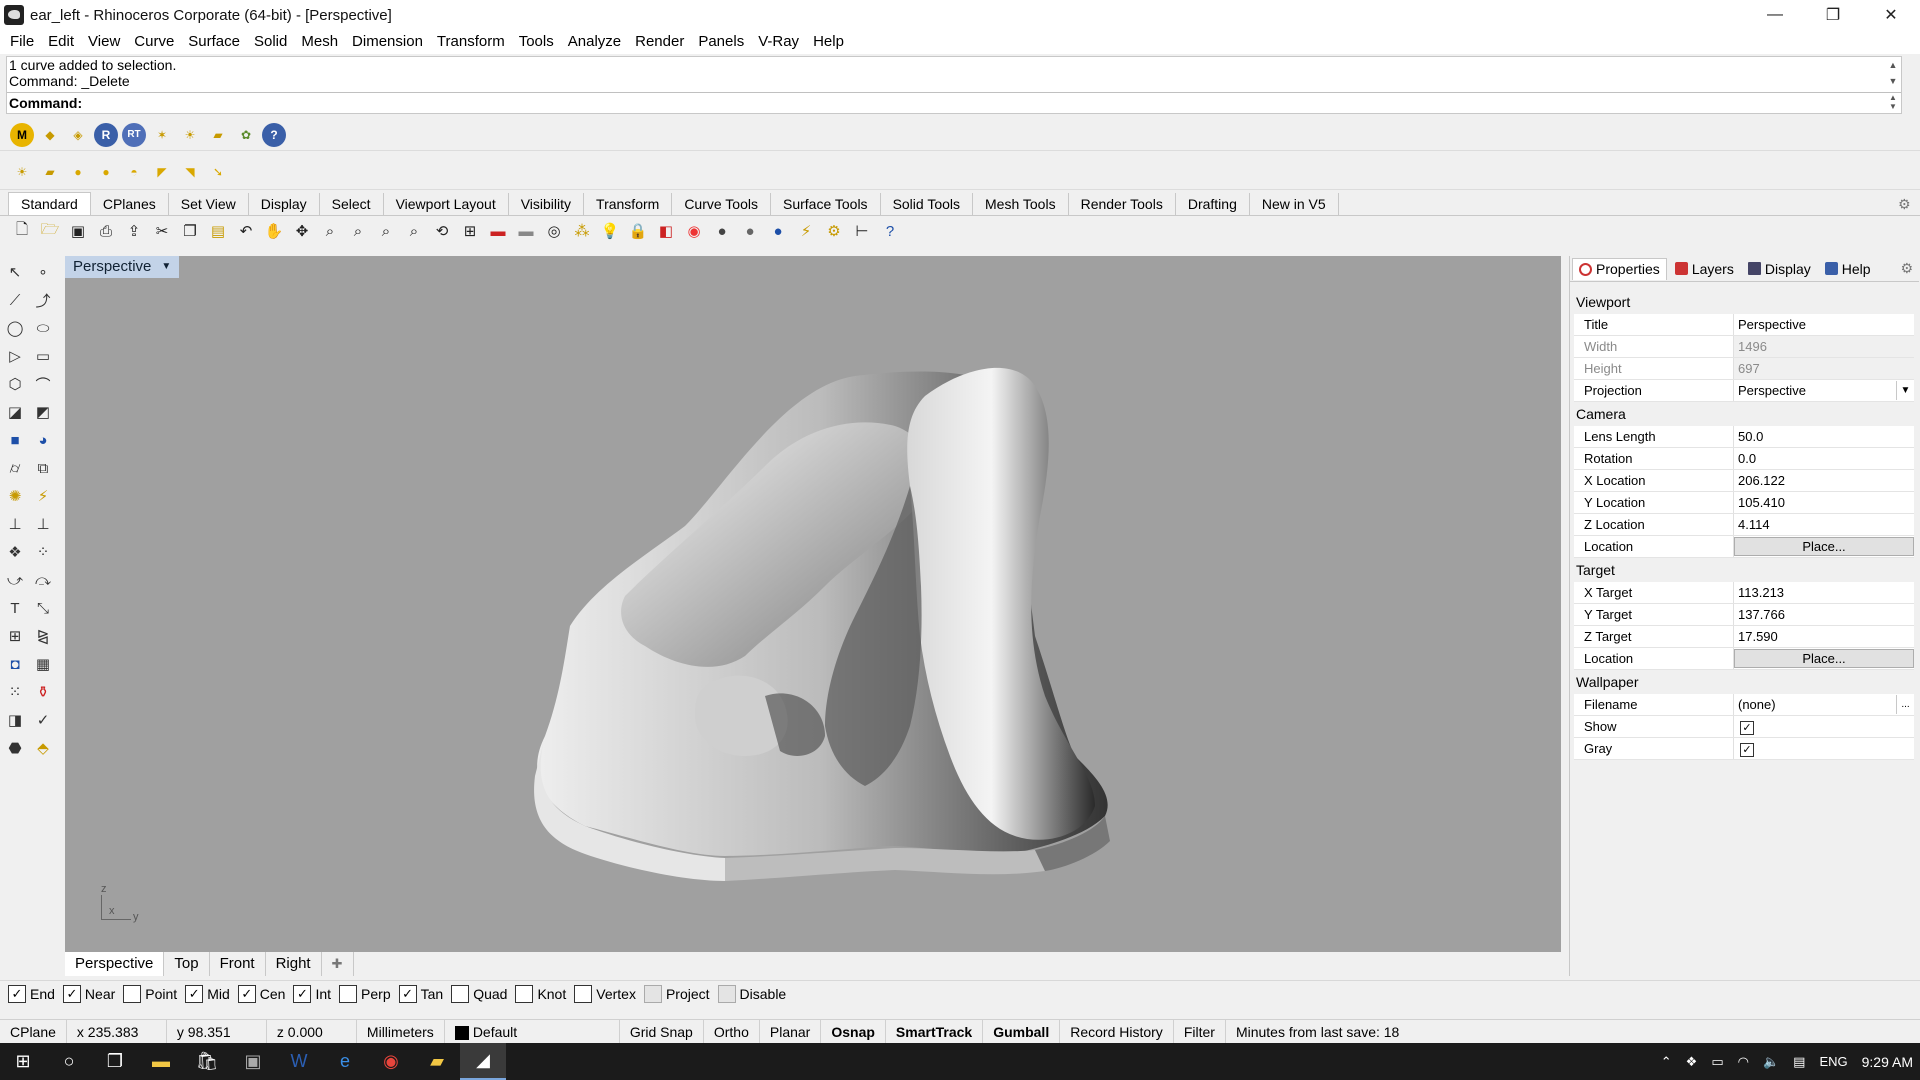 The width and height of the screenshot is (1920, 1080). Describe the element at coordinates (659, 42) in the screenshot. I see `menu-render: Render` at that location.